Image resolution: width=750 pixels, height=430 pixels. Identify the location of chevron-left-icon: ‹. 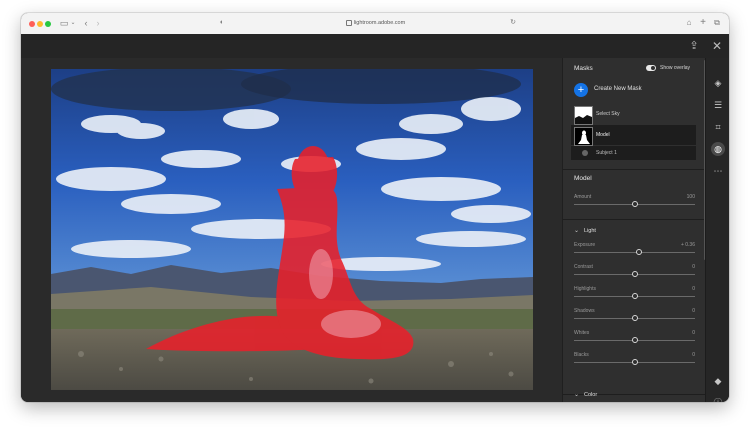
(86, 23).